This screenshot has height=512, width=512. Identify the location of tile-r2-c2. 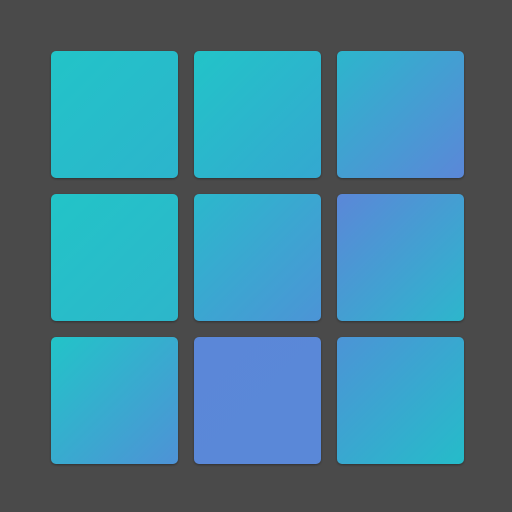
(257, 257).